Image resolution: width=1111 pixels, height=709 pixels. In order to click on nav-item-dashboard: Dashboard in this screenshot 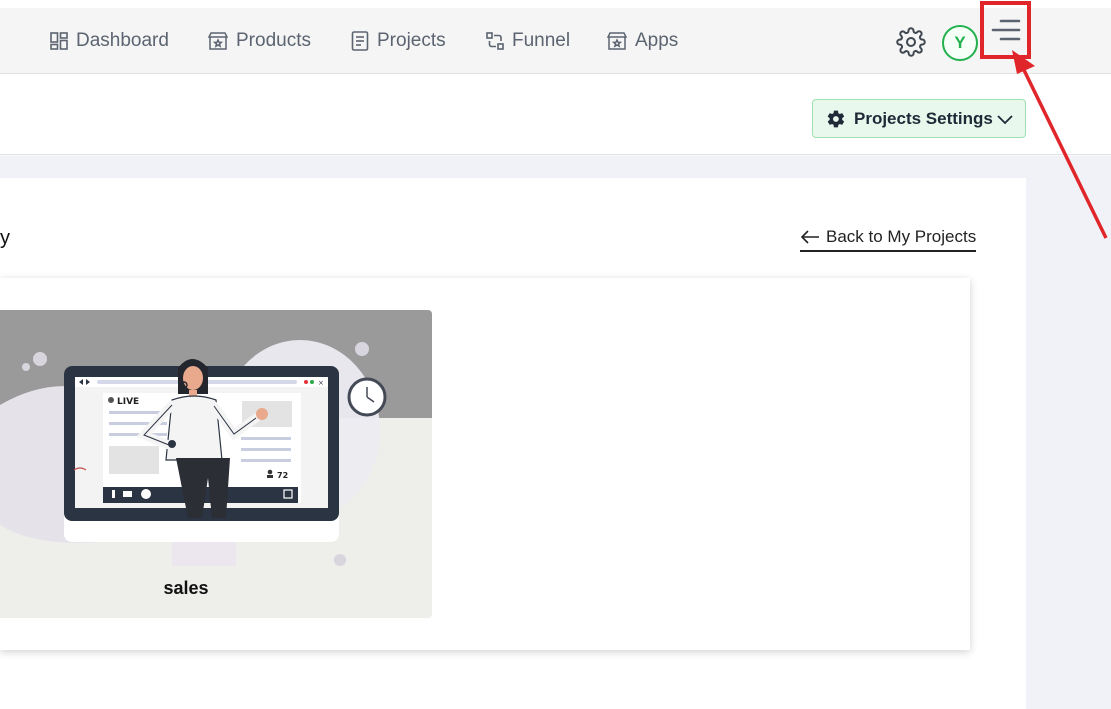, I will do `click(109, 41)`.